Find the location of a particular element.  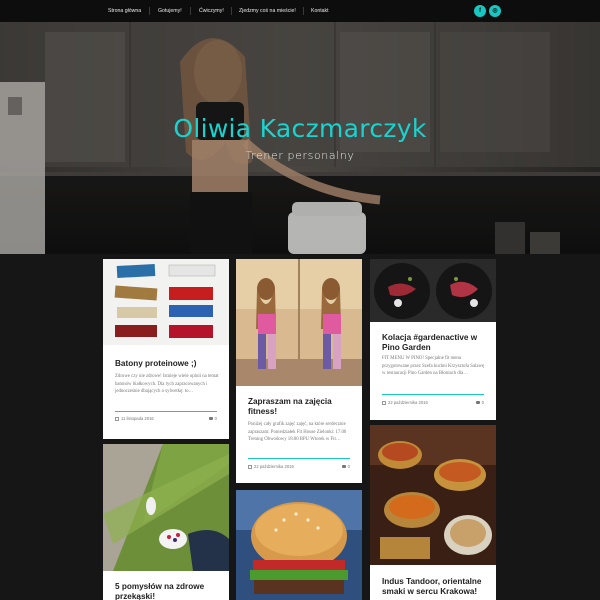

nav-item-eat-out: Zjedzmy coś na mieście! is located at coordinates (267, 11).